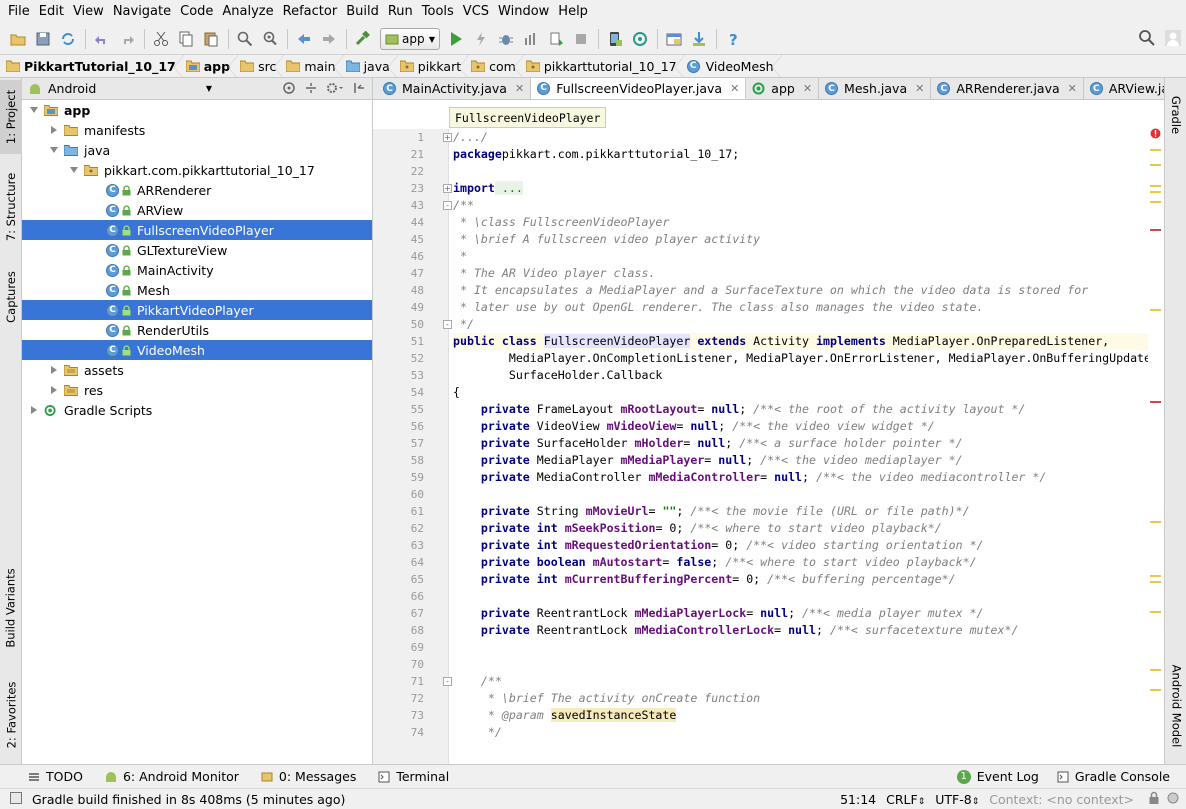 Image resolution: width=1186 pixels, height=809 pixels. Describe the element at coordinates (523, 12) in the screenshot. I see `menu-window: Window` at that location.